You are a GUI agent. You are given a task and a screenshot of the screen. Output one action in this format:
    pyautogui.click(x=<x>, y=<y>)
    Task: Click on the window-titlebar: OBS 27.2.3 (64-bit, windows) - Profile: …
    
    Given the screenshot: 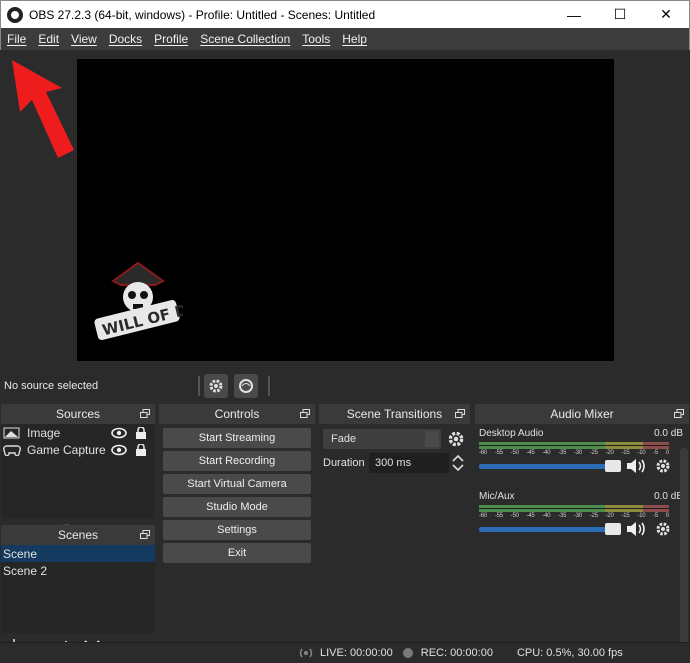 What is the action you would take?
    pyautogui.click(x=345, y=14)
    